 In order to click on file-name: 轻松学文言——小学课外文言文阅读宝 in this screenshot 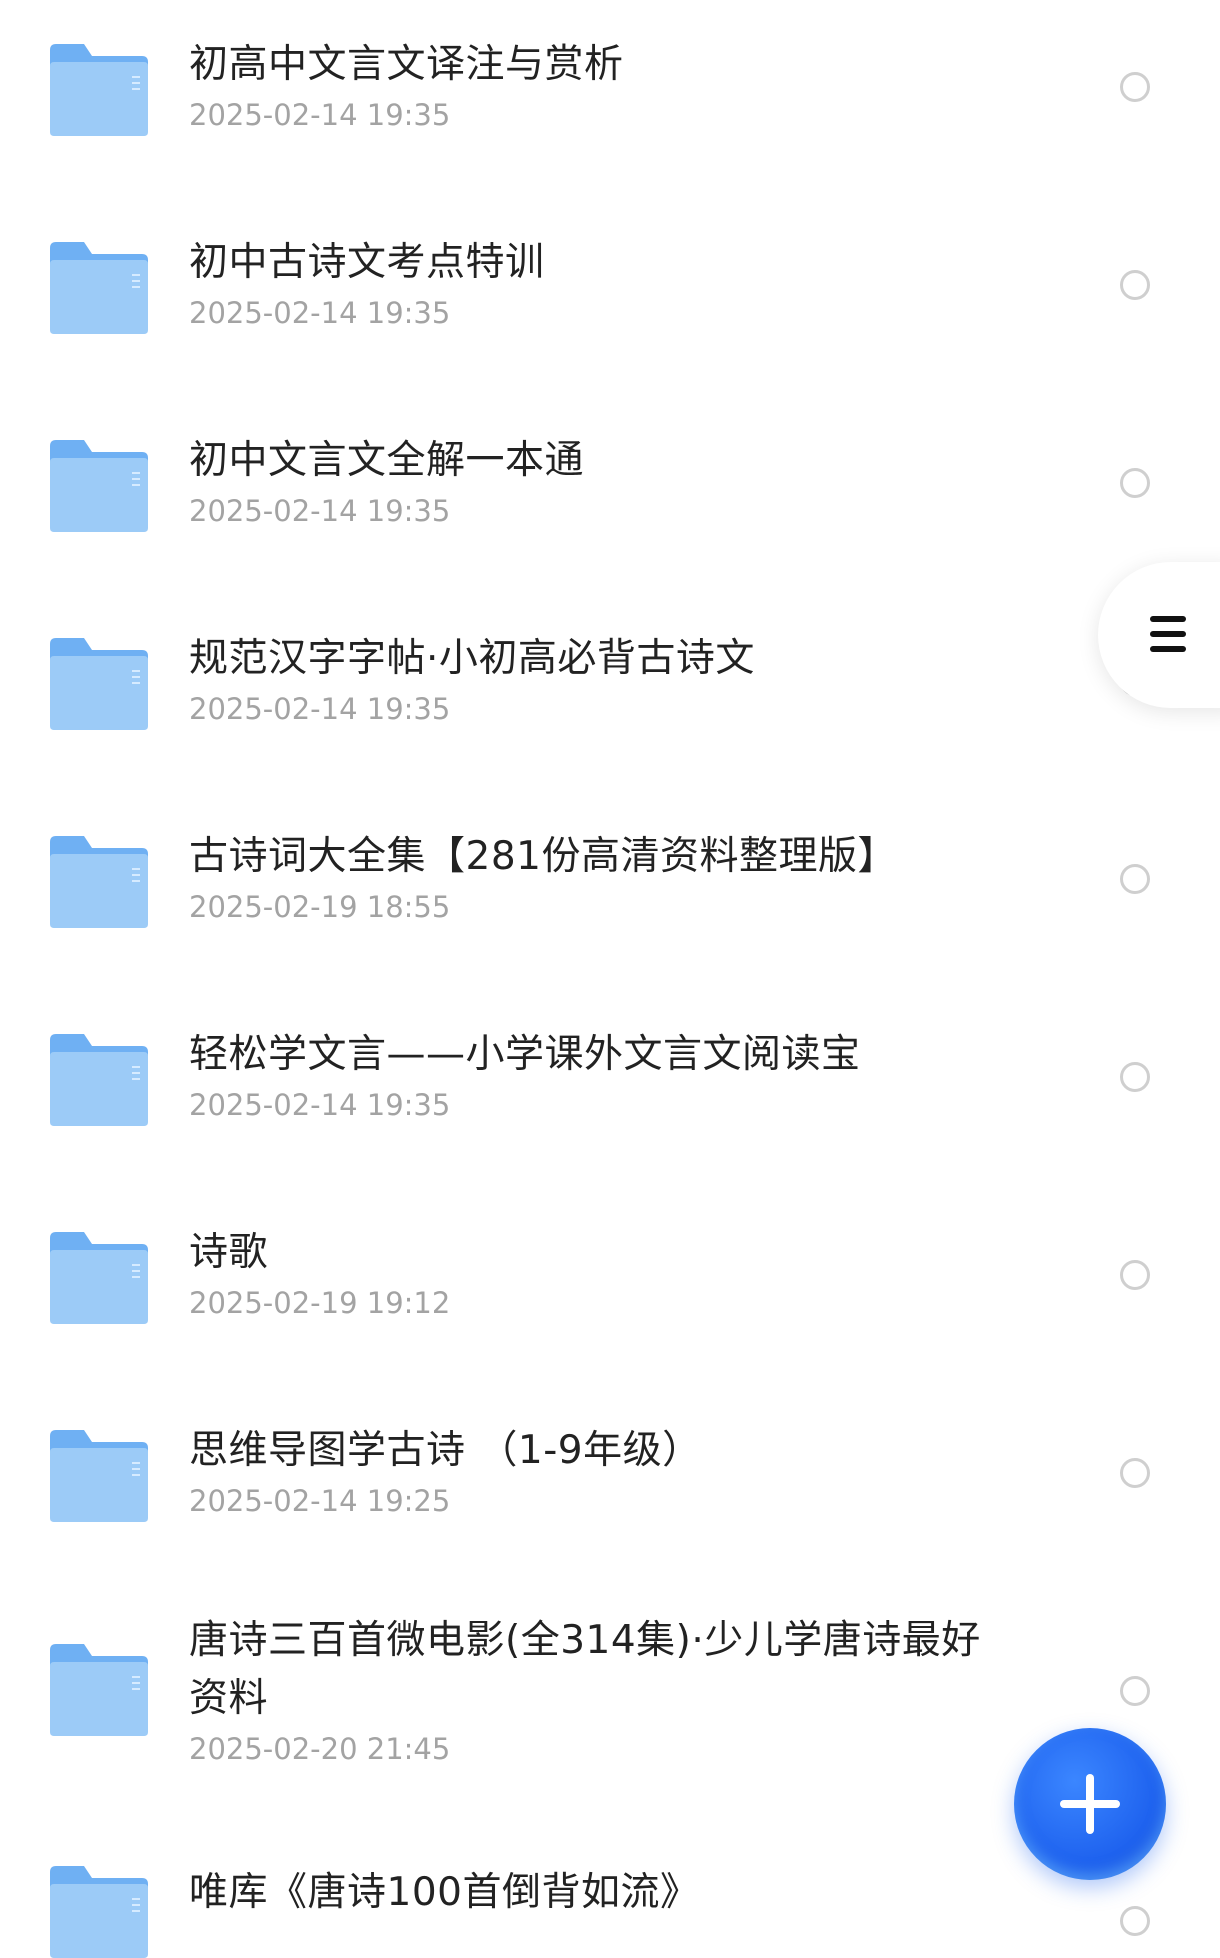, I will do `click(525, 1054)`.